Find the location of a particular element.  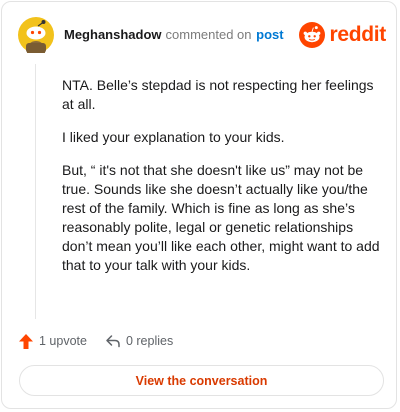

comment-meta: Meghanshadow commented on post is located at coordinates (174, 35).